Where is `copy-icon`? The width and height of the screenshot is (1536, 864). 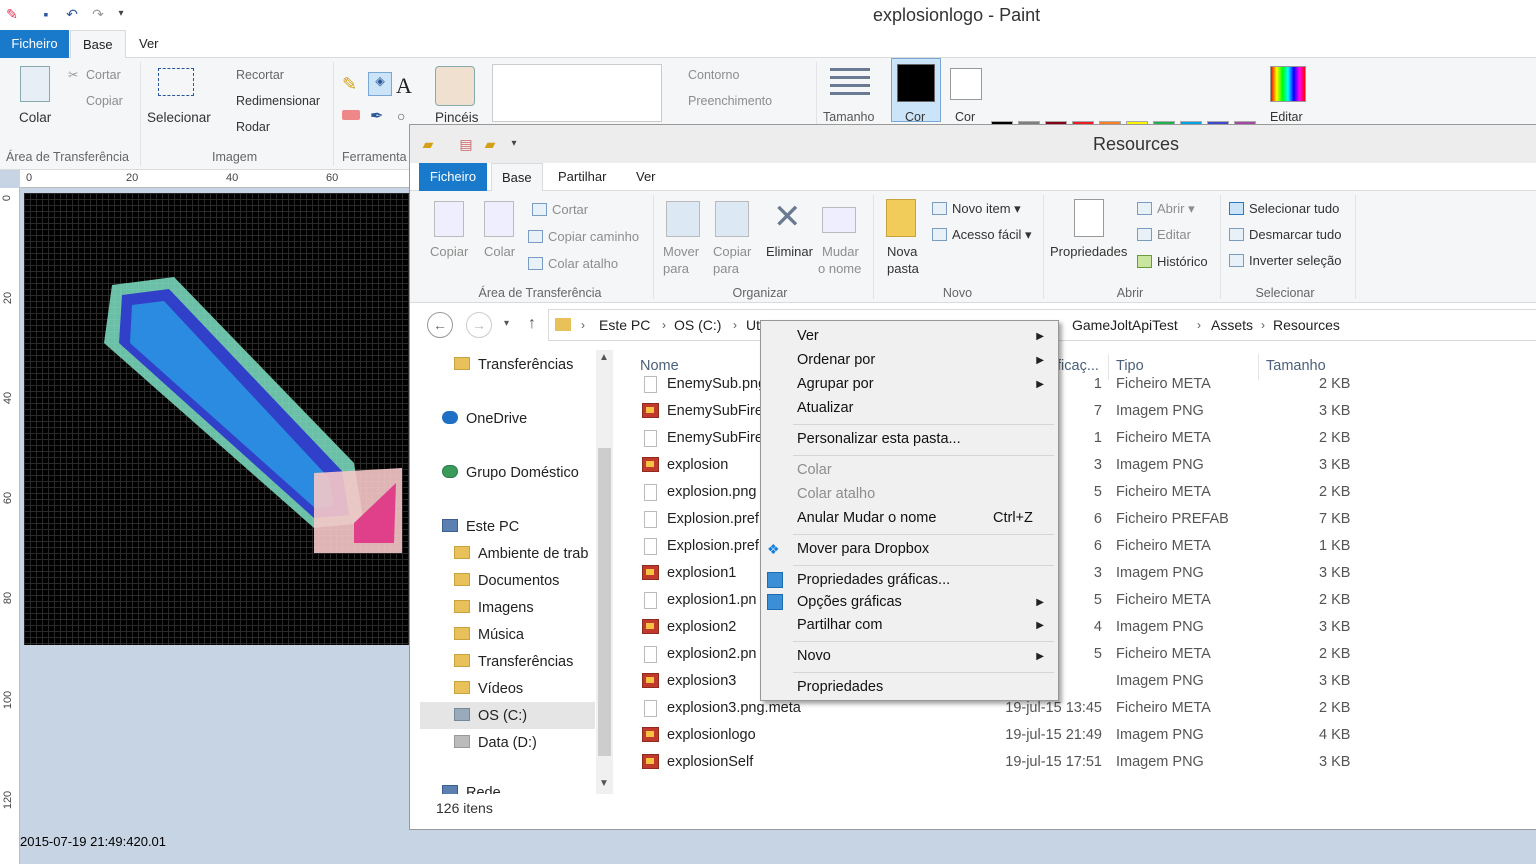
copy-icon is located at coordinates (449, 219).